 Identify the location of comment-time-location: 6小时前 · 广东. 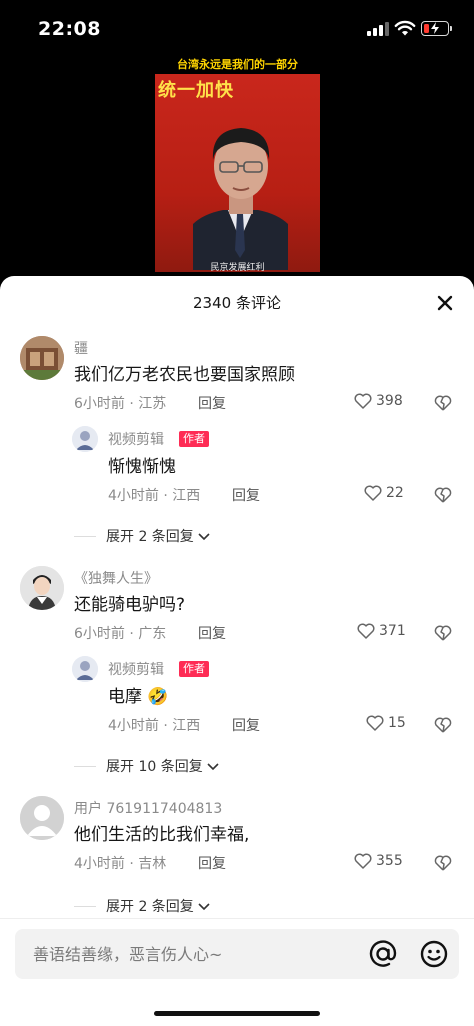
(120, 634).